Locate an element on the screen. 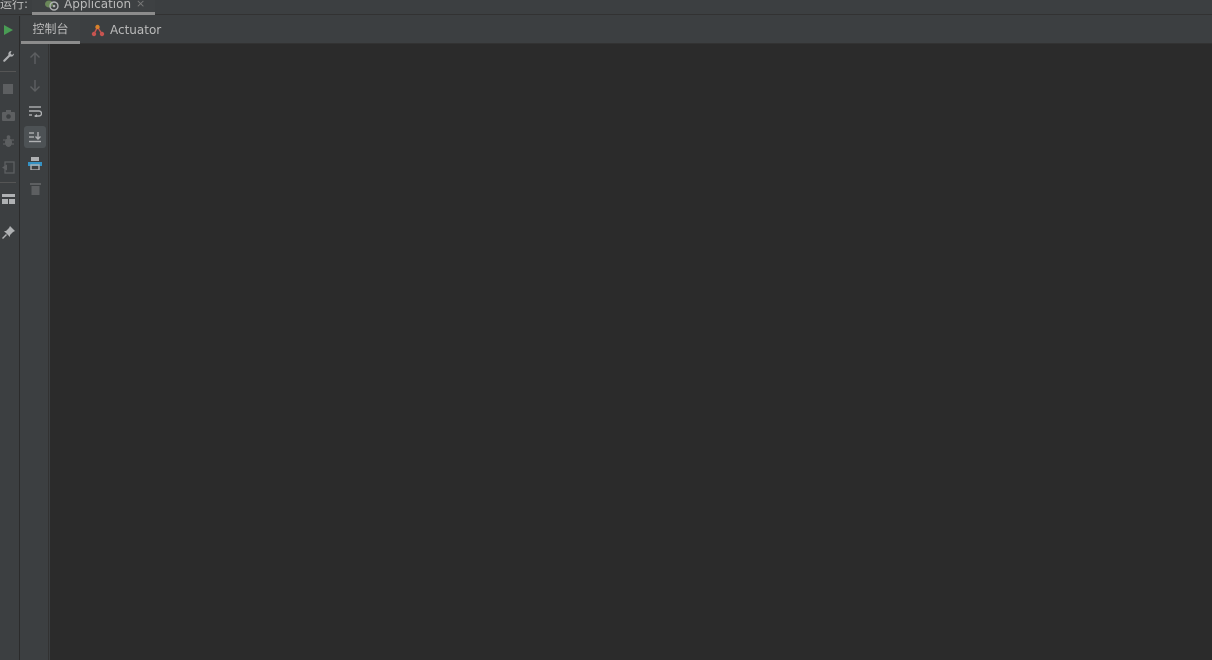  actuator-icon is located at coordinates (98, 30).